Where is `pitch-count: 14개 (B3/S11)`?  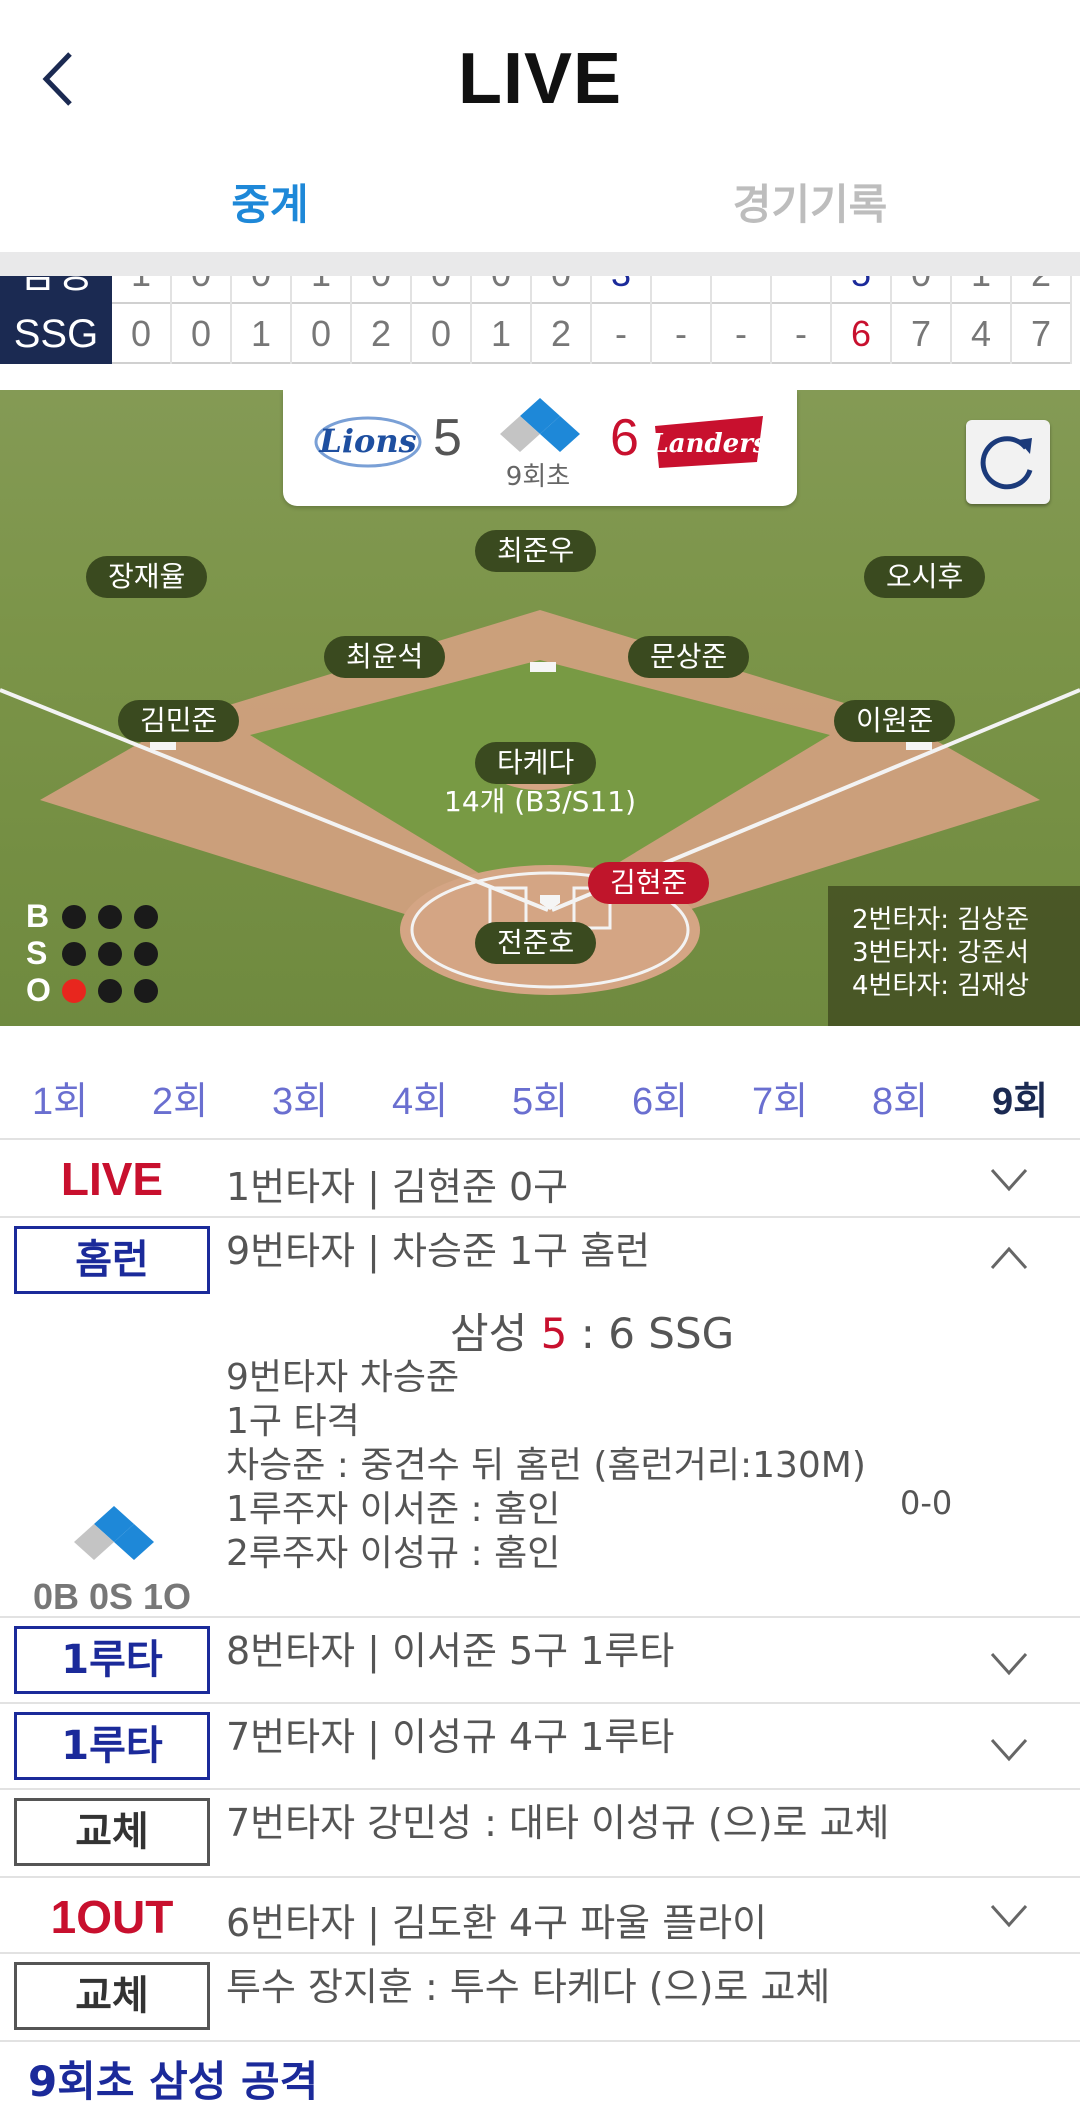 pitch-count: 14개 (B3/S11) is located at coordinates (540, 801).